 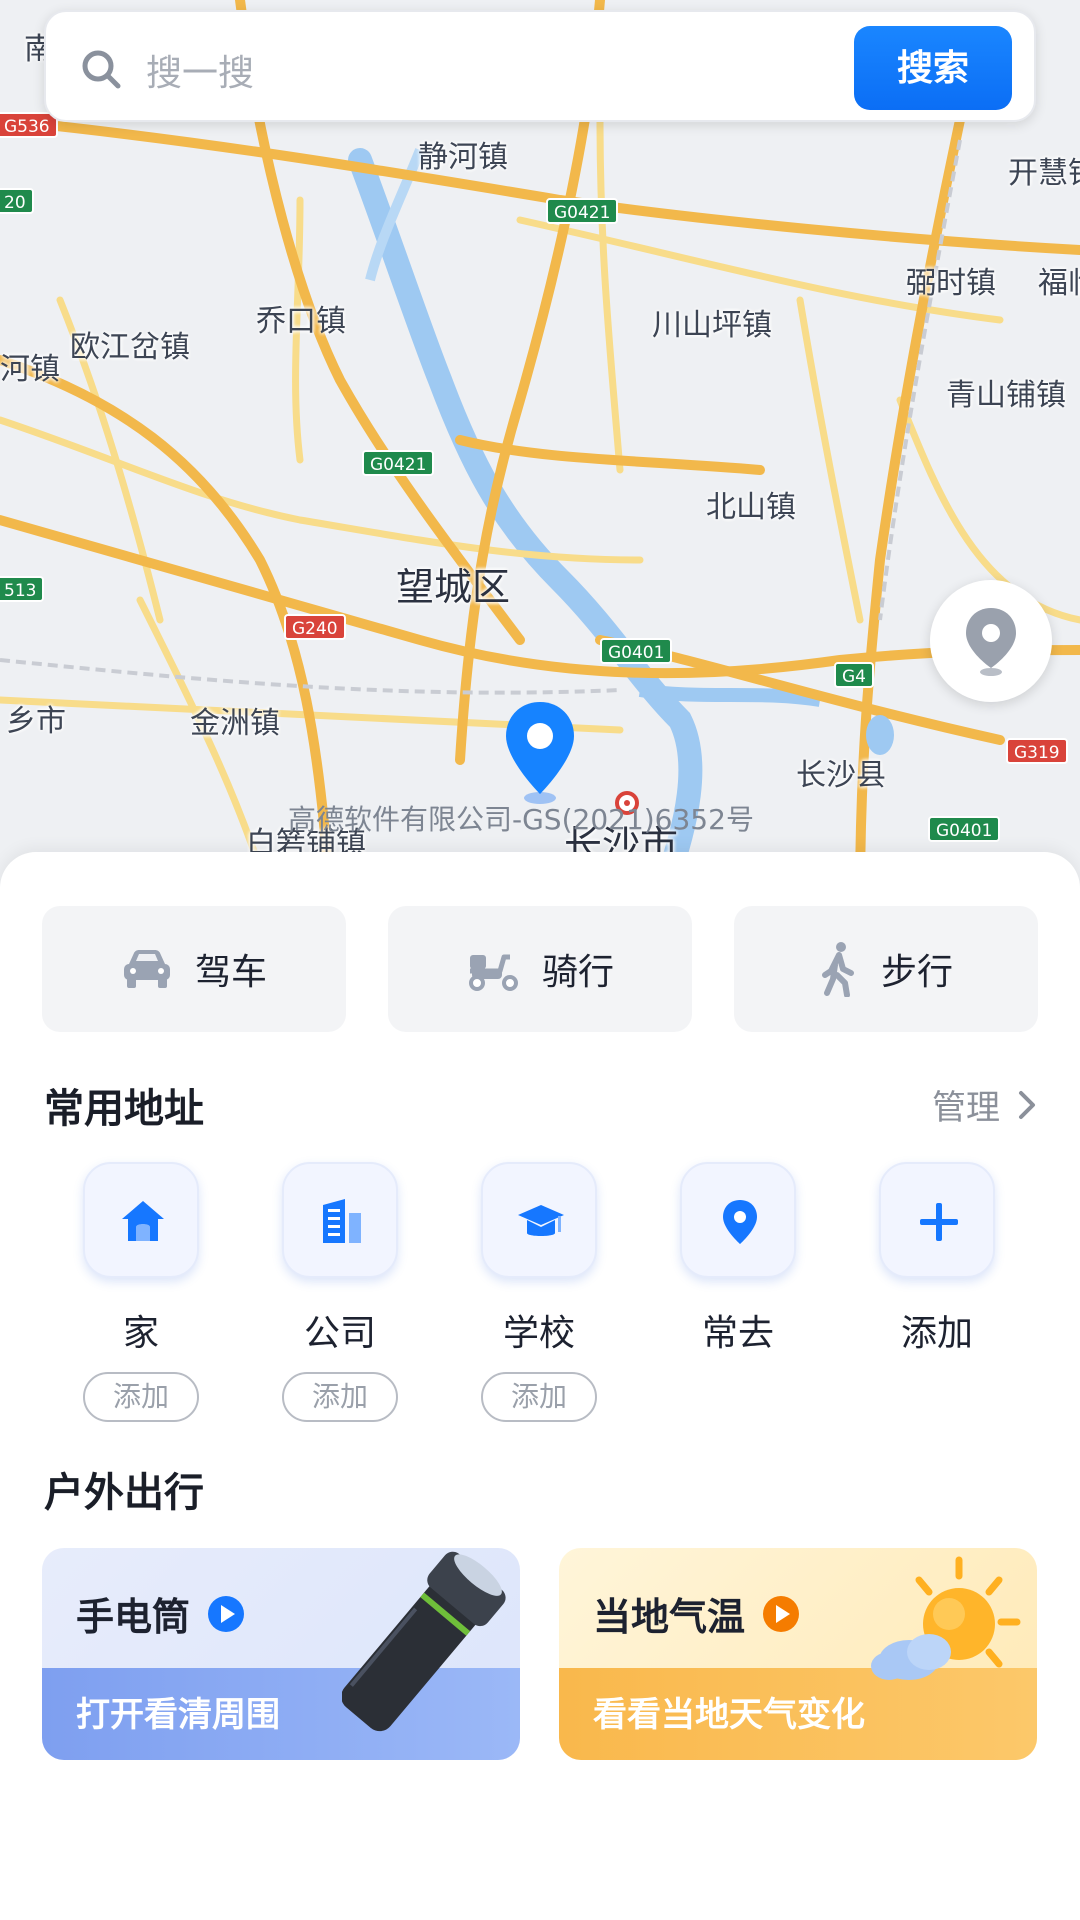 What do you see at coordinates (133, 1617) in the screenshot?
I see `flashlight-title-text: 手电筒` at bounding box center [133, 1617].